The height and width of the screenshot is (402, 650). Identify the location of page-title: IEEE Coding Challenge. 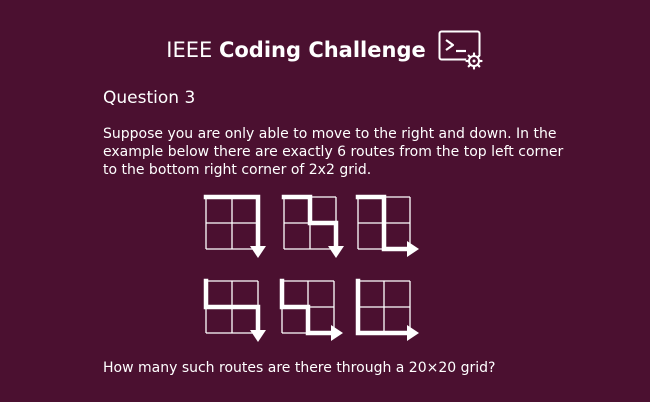
(295, 50).